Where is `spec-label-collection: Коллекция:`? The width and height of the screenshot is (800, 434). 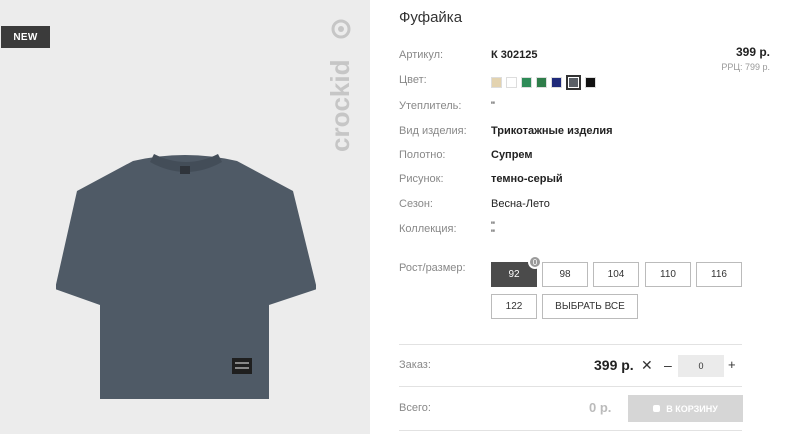
spec-label-collection: Коллекция: is located at coordinates (428, 229).